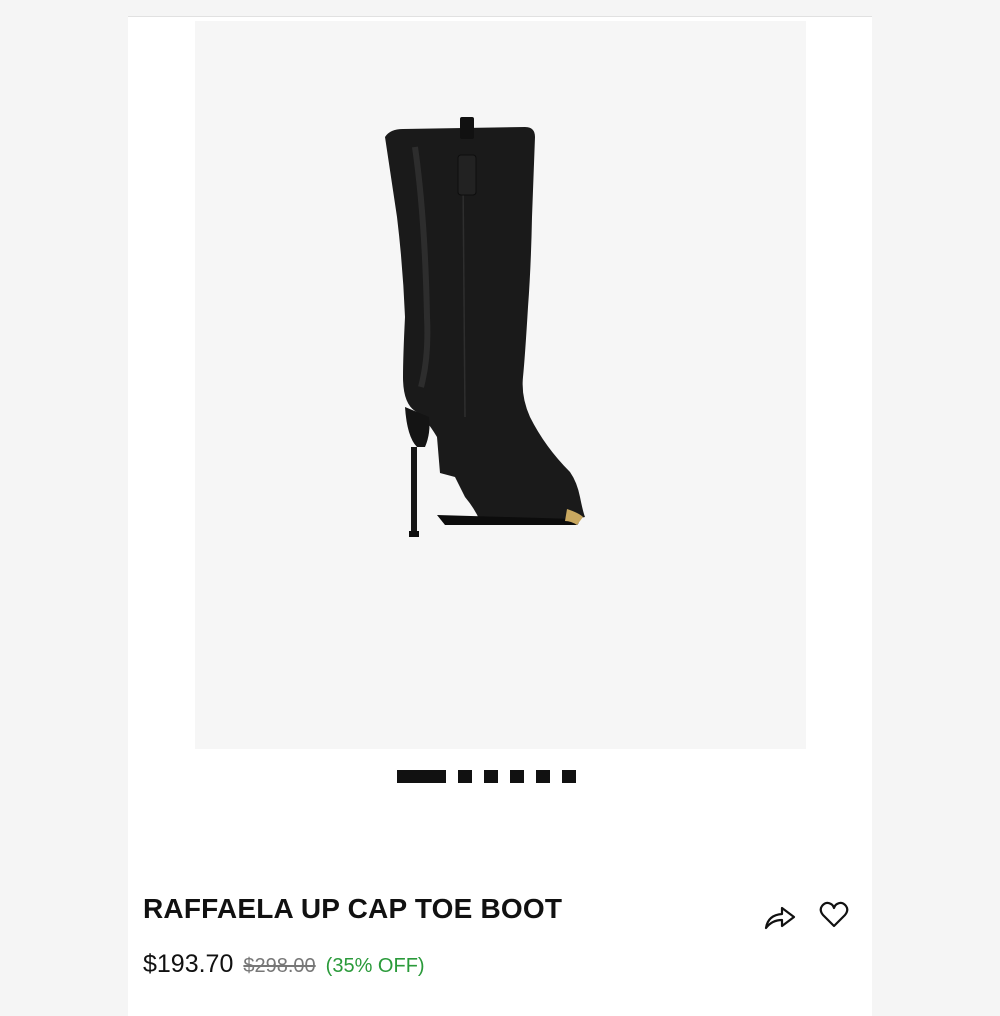 The image size is (1000, 1016). I want to click on heart-outline-icon, so click(834, 914).